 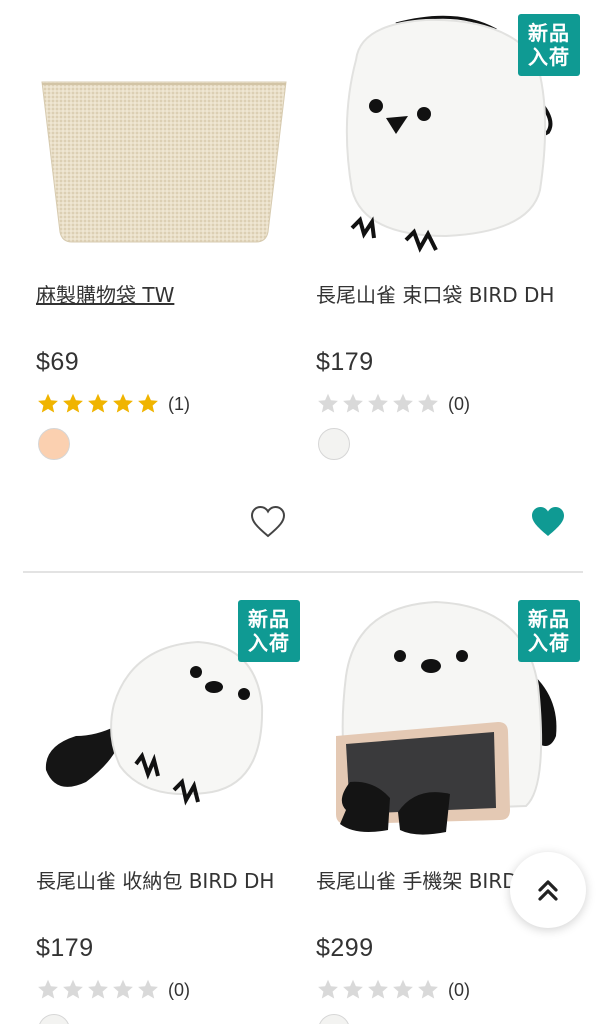 What do you see at coordinates (548, 522) in the screenshot?
I see `heart-filled-icon` at bounding box center [548, 522].